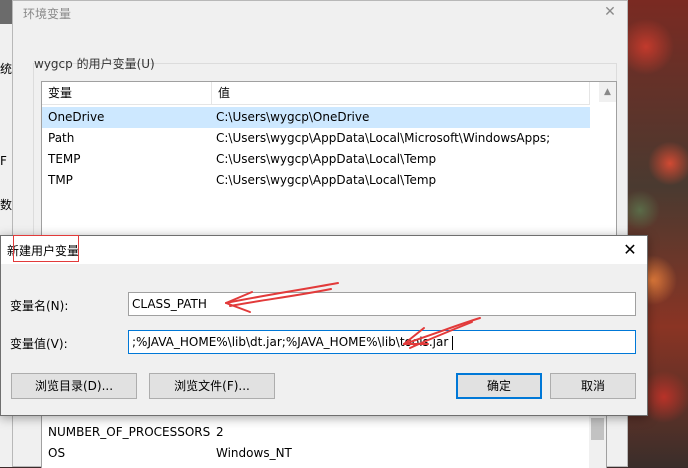 The image size is (688, 468). What do you see at coordinates (169, 304) in the screenshot?
I see `variable-name-input-value: CLASS_PATH` at bounding box center [169, 304].